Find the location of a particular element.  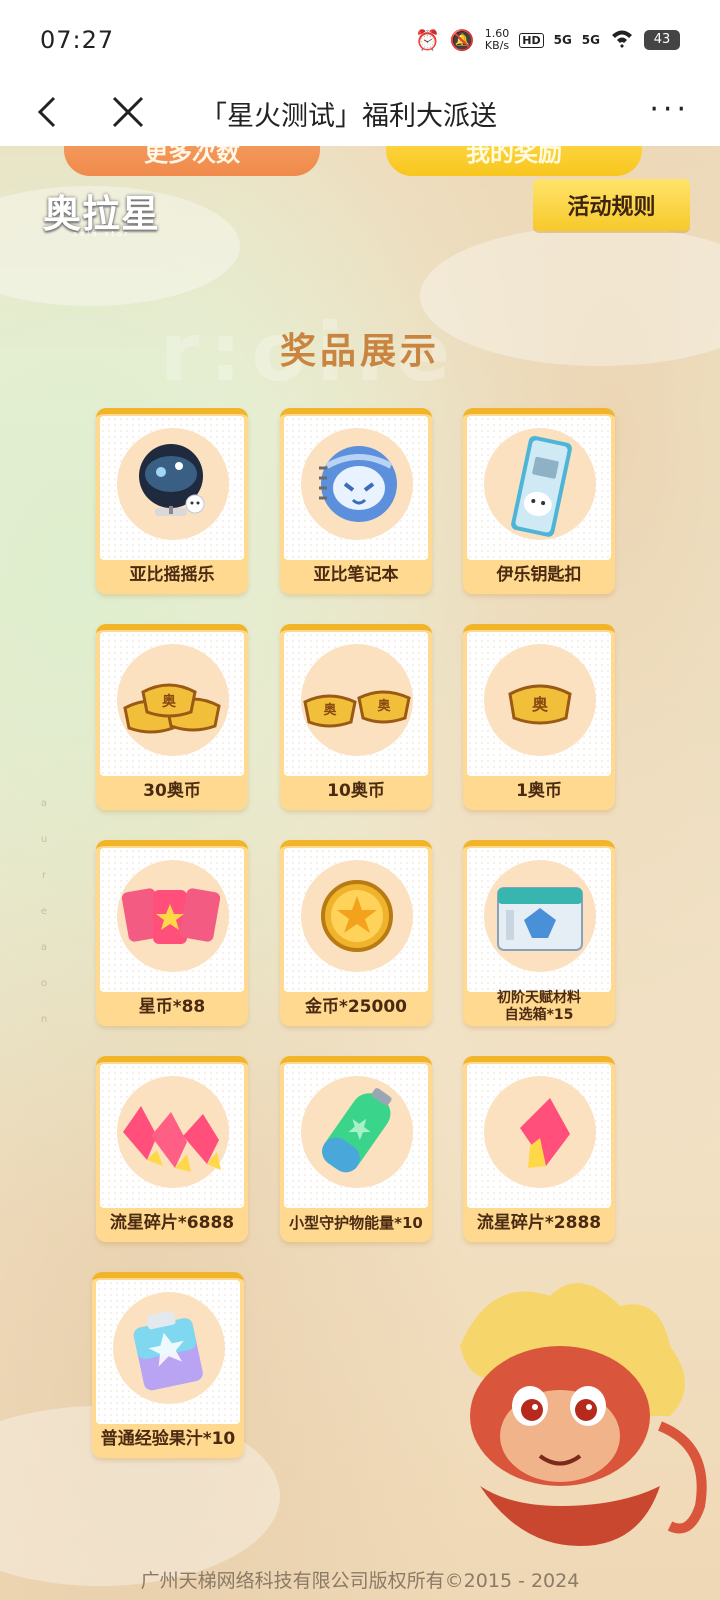

prize-card: 奥 奥 10奥币 is located at coordinates (356, 717).